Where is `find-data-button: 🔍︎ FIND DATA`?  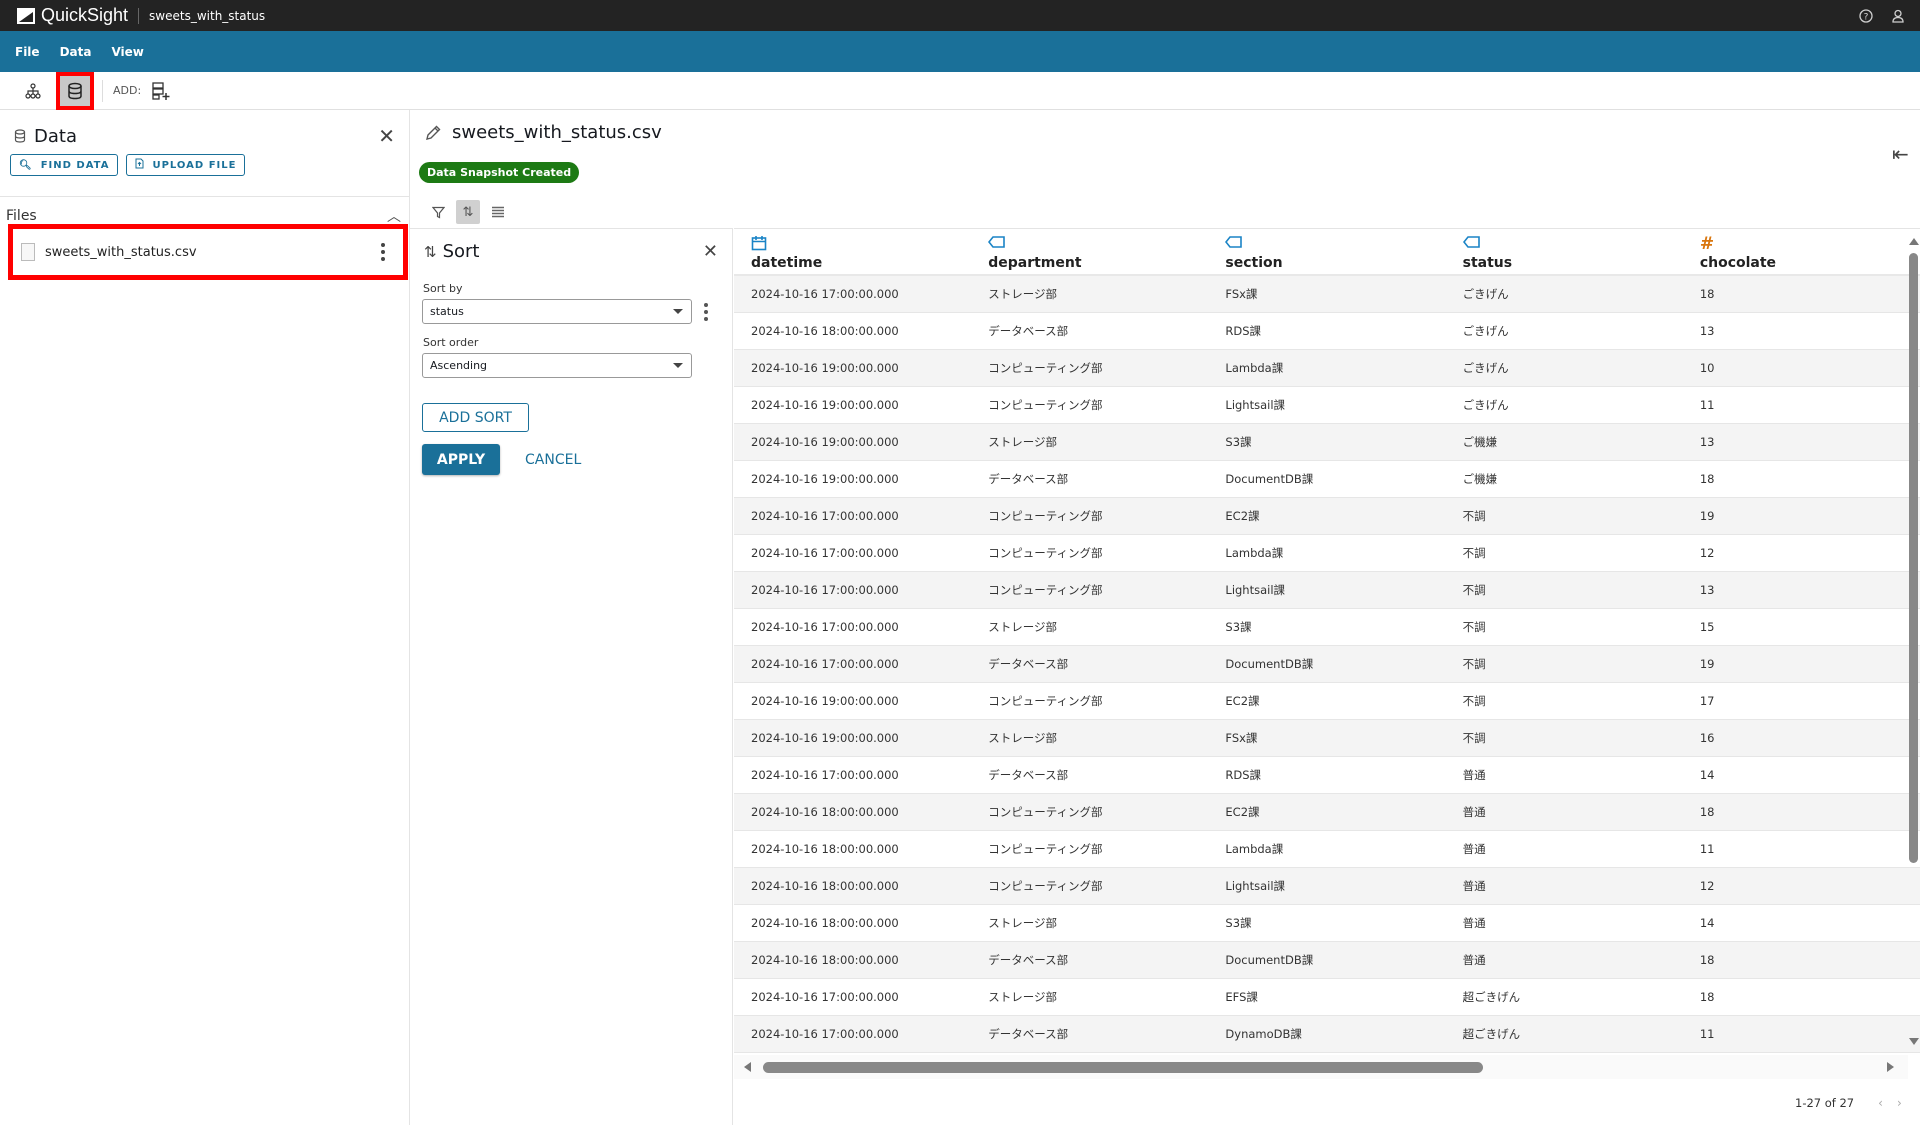 find-data-button: 🔍︎ FIND DATA is located at coordinates (64, 165).